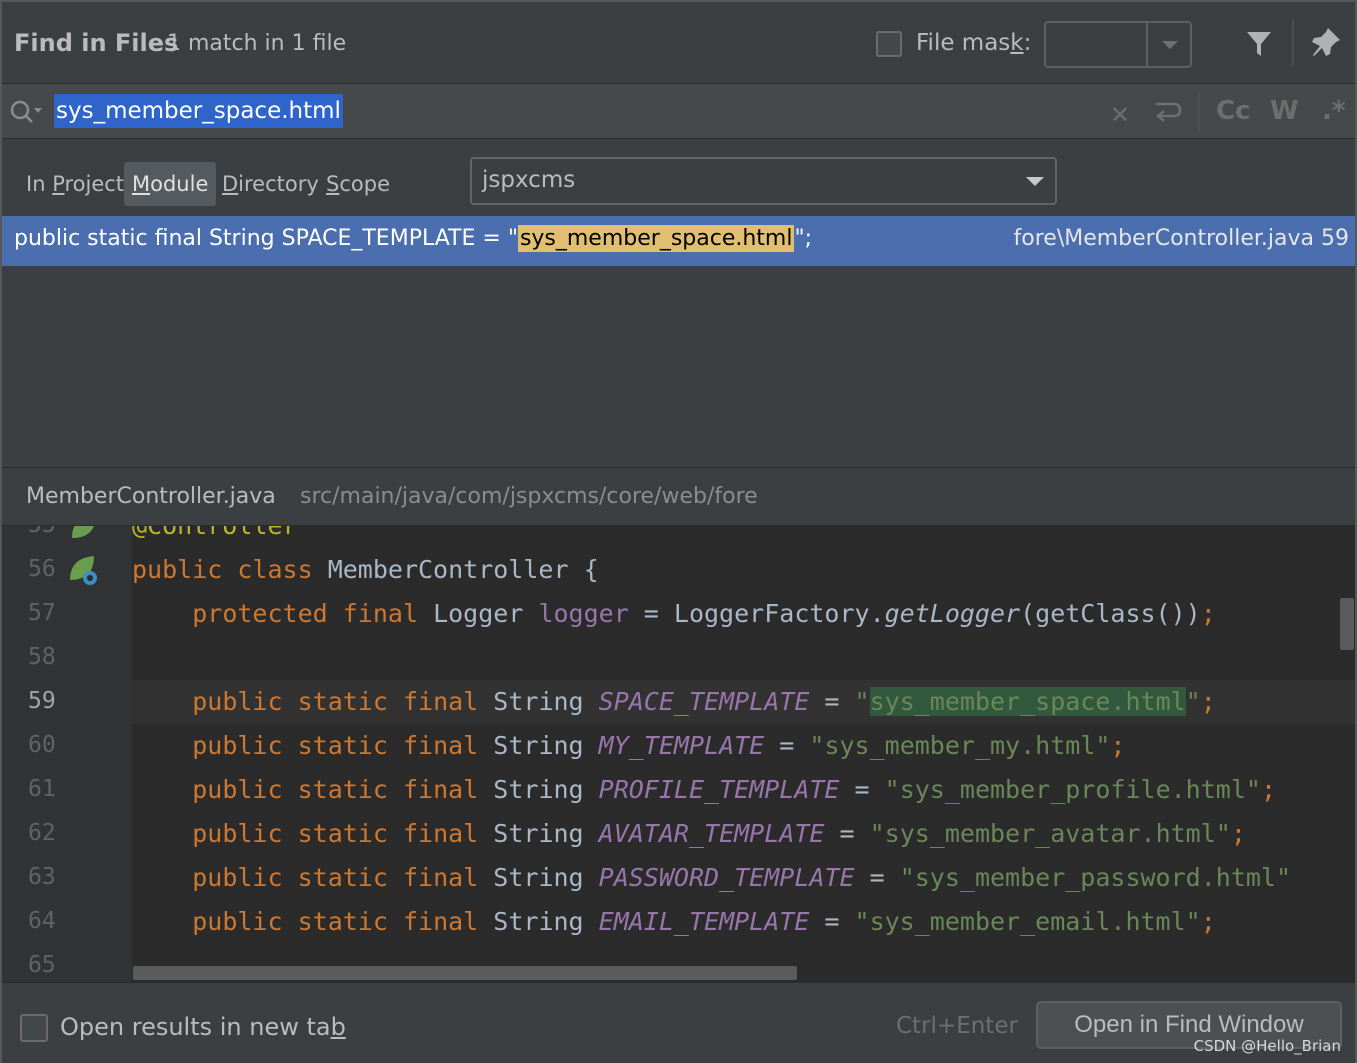  Describe the element at coordinates (1233, 111) in the screenshot. I see `match-case-toggle: Cc` at that location.